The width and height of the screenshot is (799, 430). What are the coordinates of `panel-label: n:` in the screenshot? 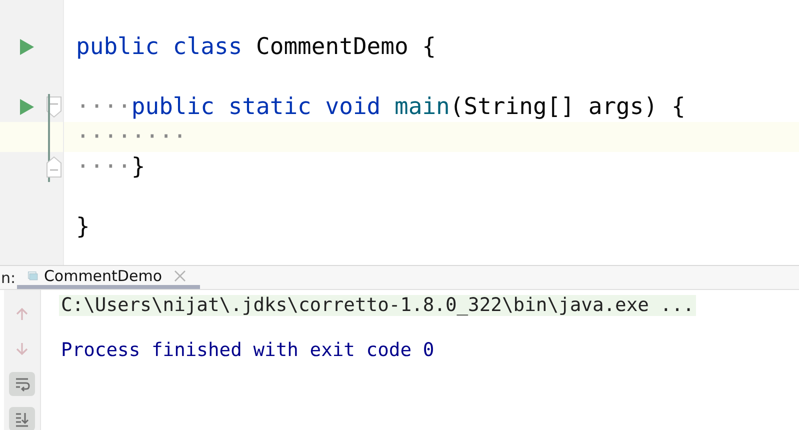 It's located at (8, 278).